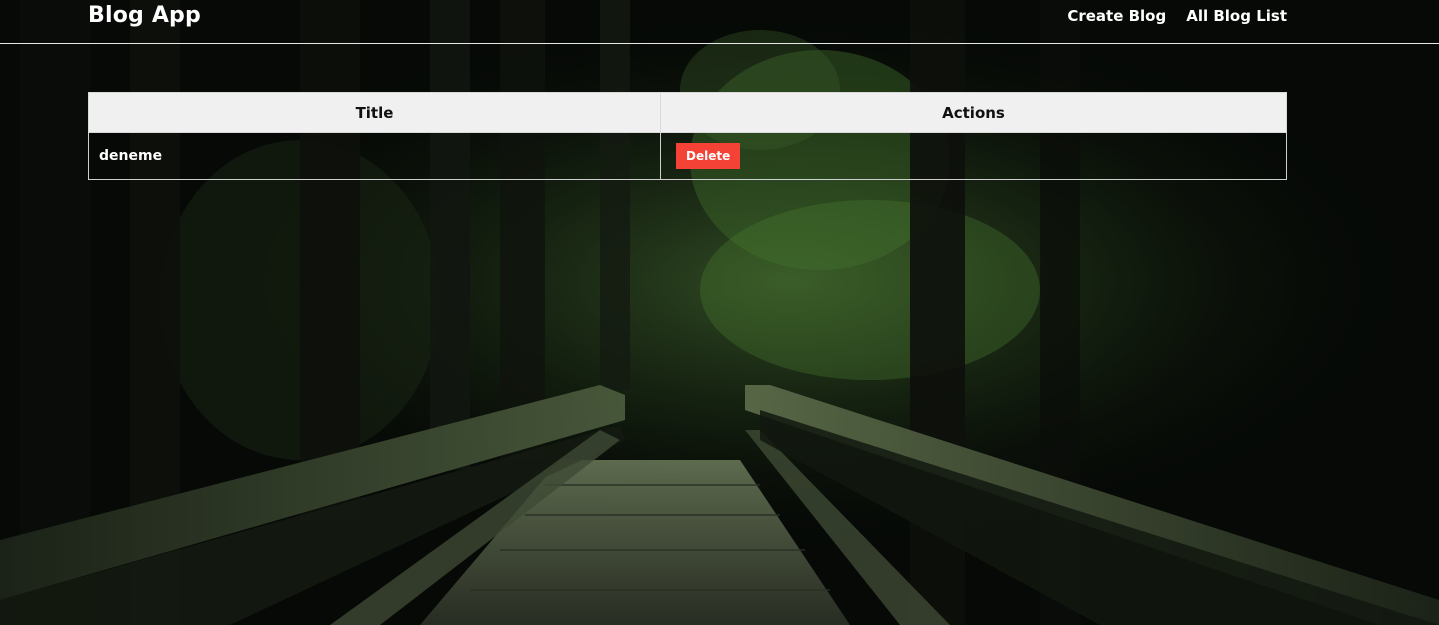 The image size is (1439, 625). What do you see at coordinates (374, 112) in the screenshot?
I see `column-header-title: Title` at bounding box center [374, 112].